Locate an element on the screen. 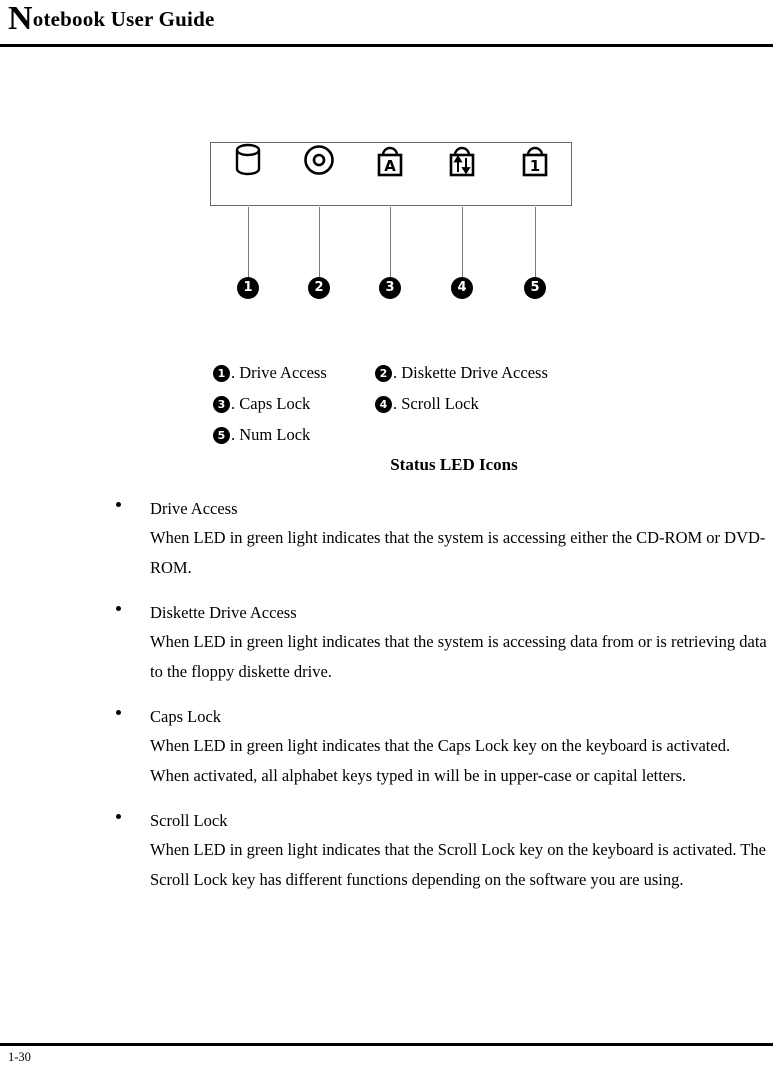  page-title: Notebook User Guide is located at coordinates (111, 19).